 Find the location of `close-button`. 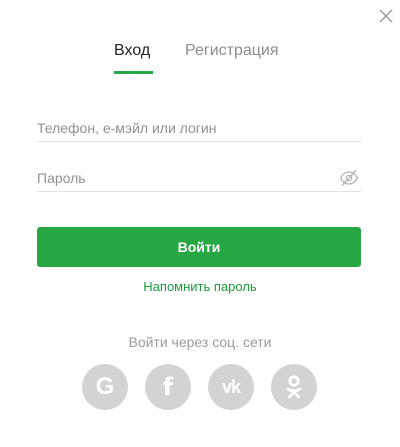

close-button is located at coordinates (386, 16).